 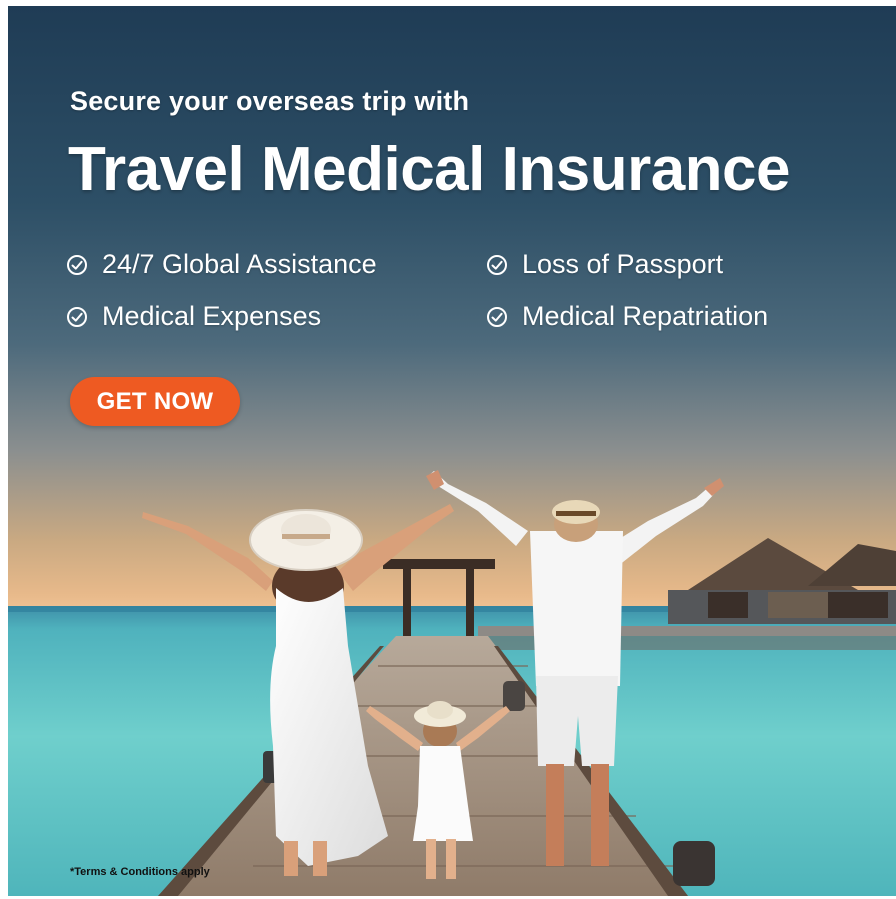 What do you see at coordinates (140, 872) in the screenshot?
I see `terms-note: *Terms & Conditions apply` at bounding box center [140, 872].